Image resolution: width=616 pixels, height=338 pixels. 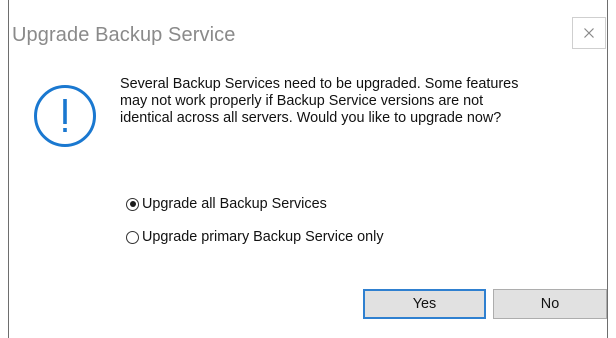 What do you see at coordinates (263, 237) in the screenshot?
I see `radio-label-upgrade-primary: Upgrade primary Backup Service only` at bounding box center [263, 237].